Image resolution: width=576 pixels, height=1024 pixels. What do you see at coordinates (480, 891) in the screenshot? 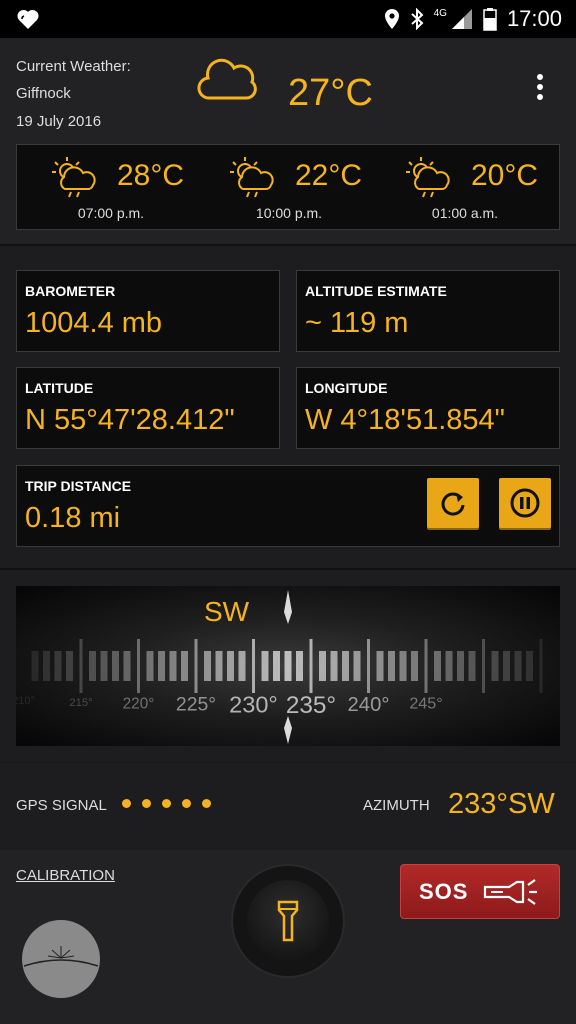
I see `sos-button: SOS` at bounding box center [480, 891].